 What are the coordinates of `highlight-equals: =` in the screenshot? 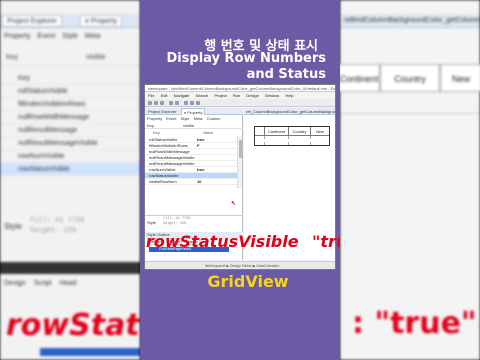 It's located at (305, 241).